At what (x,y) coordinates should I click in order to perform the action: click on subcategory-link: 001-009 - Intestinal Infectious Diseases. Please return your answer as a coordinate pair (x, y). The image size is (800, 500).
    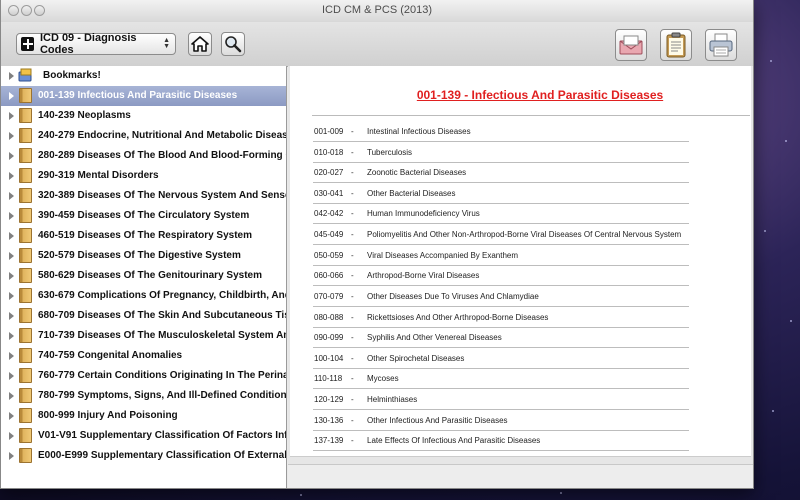
    Looking at the image, I should click on (501, 131).